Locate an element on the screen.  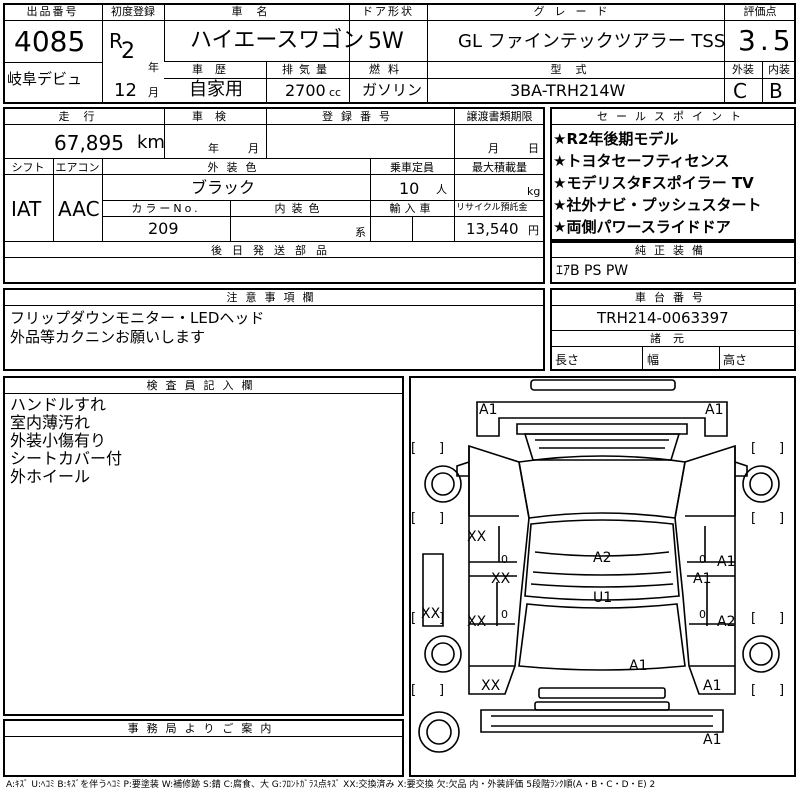
chassis-title: 車台番号 is located at coordinates (673, 297).